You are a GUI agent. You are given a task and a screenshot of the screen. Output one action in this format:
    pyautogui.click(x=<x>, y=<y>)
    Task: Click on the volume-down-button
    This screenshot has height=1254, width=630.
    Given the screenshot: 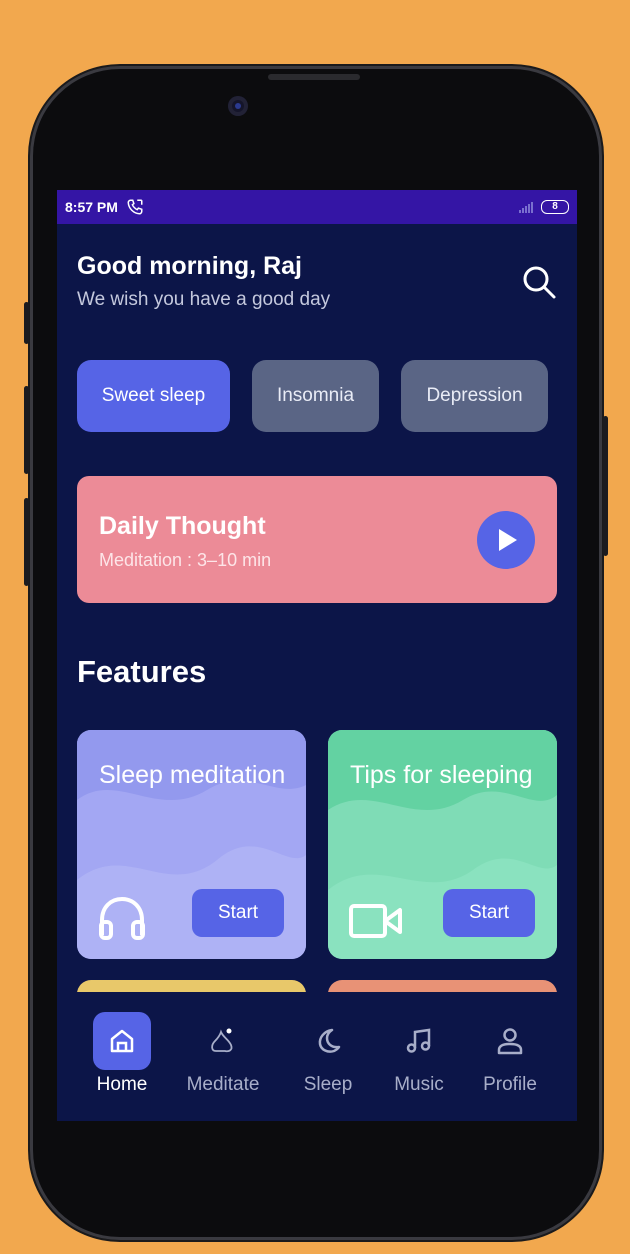 What is the action you would take?
    pyautogui.click(x=26, y=542)
    